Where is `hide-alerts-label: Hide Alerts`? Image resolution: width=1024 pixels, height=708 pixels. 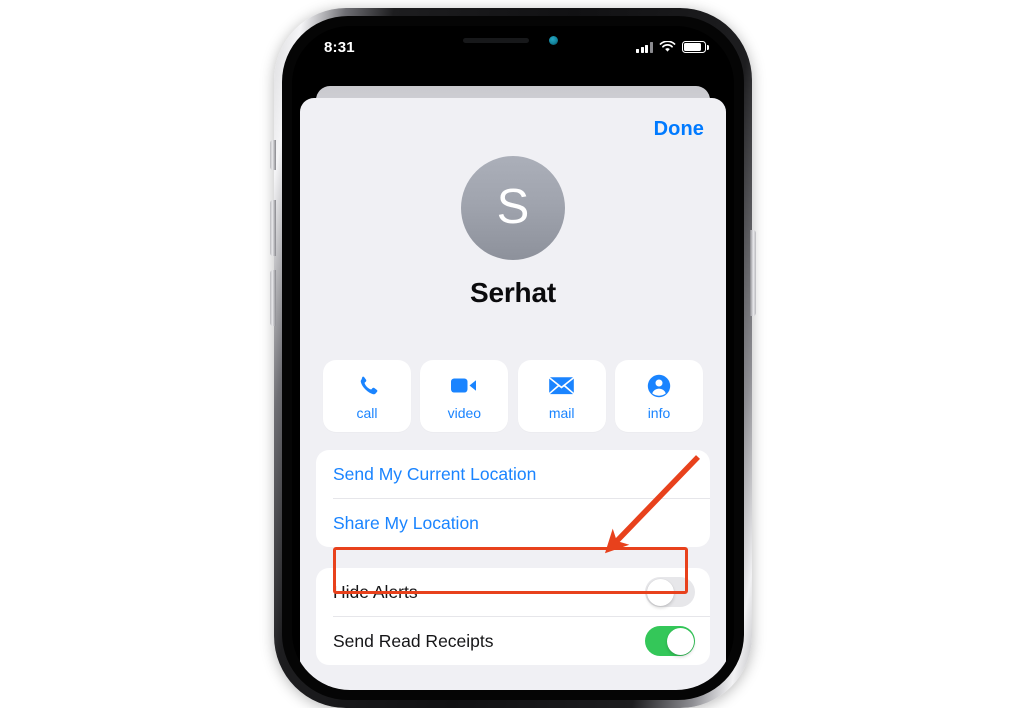 hide-alerts-label: Hide Alerts is located at coordinates (375, 591).